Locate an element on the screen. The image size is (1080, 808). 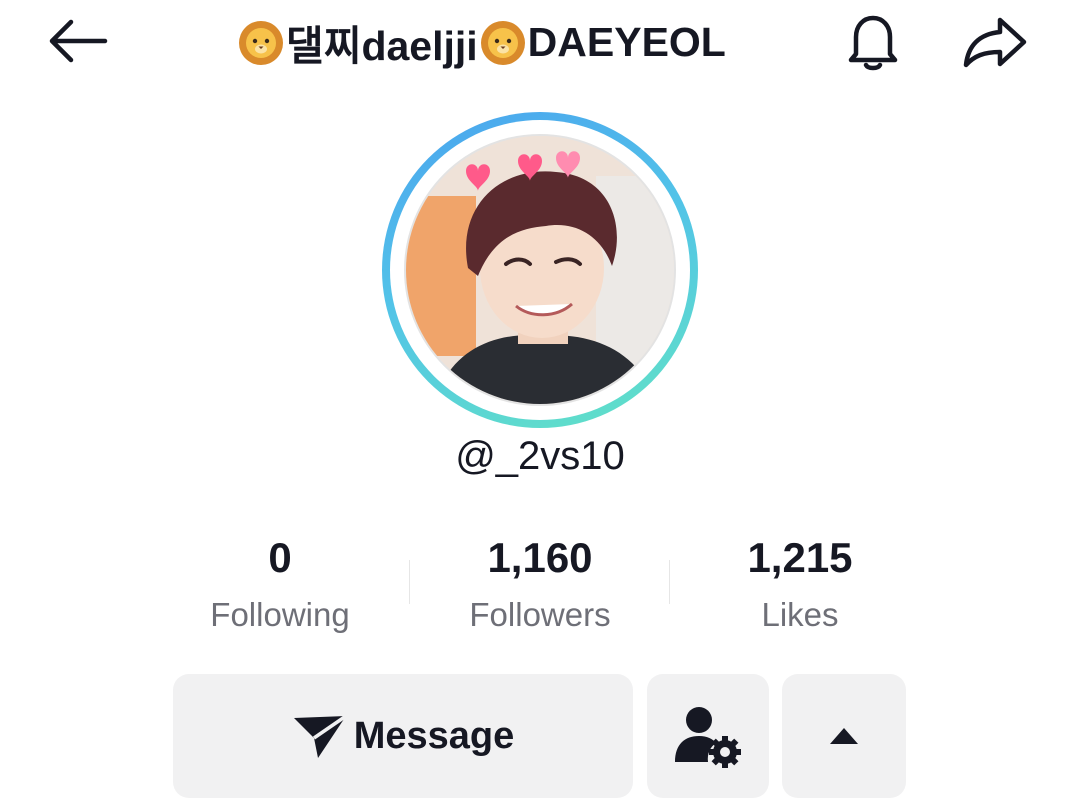
stat-value: 0 is located at coordinates (280, 557).